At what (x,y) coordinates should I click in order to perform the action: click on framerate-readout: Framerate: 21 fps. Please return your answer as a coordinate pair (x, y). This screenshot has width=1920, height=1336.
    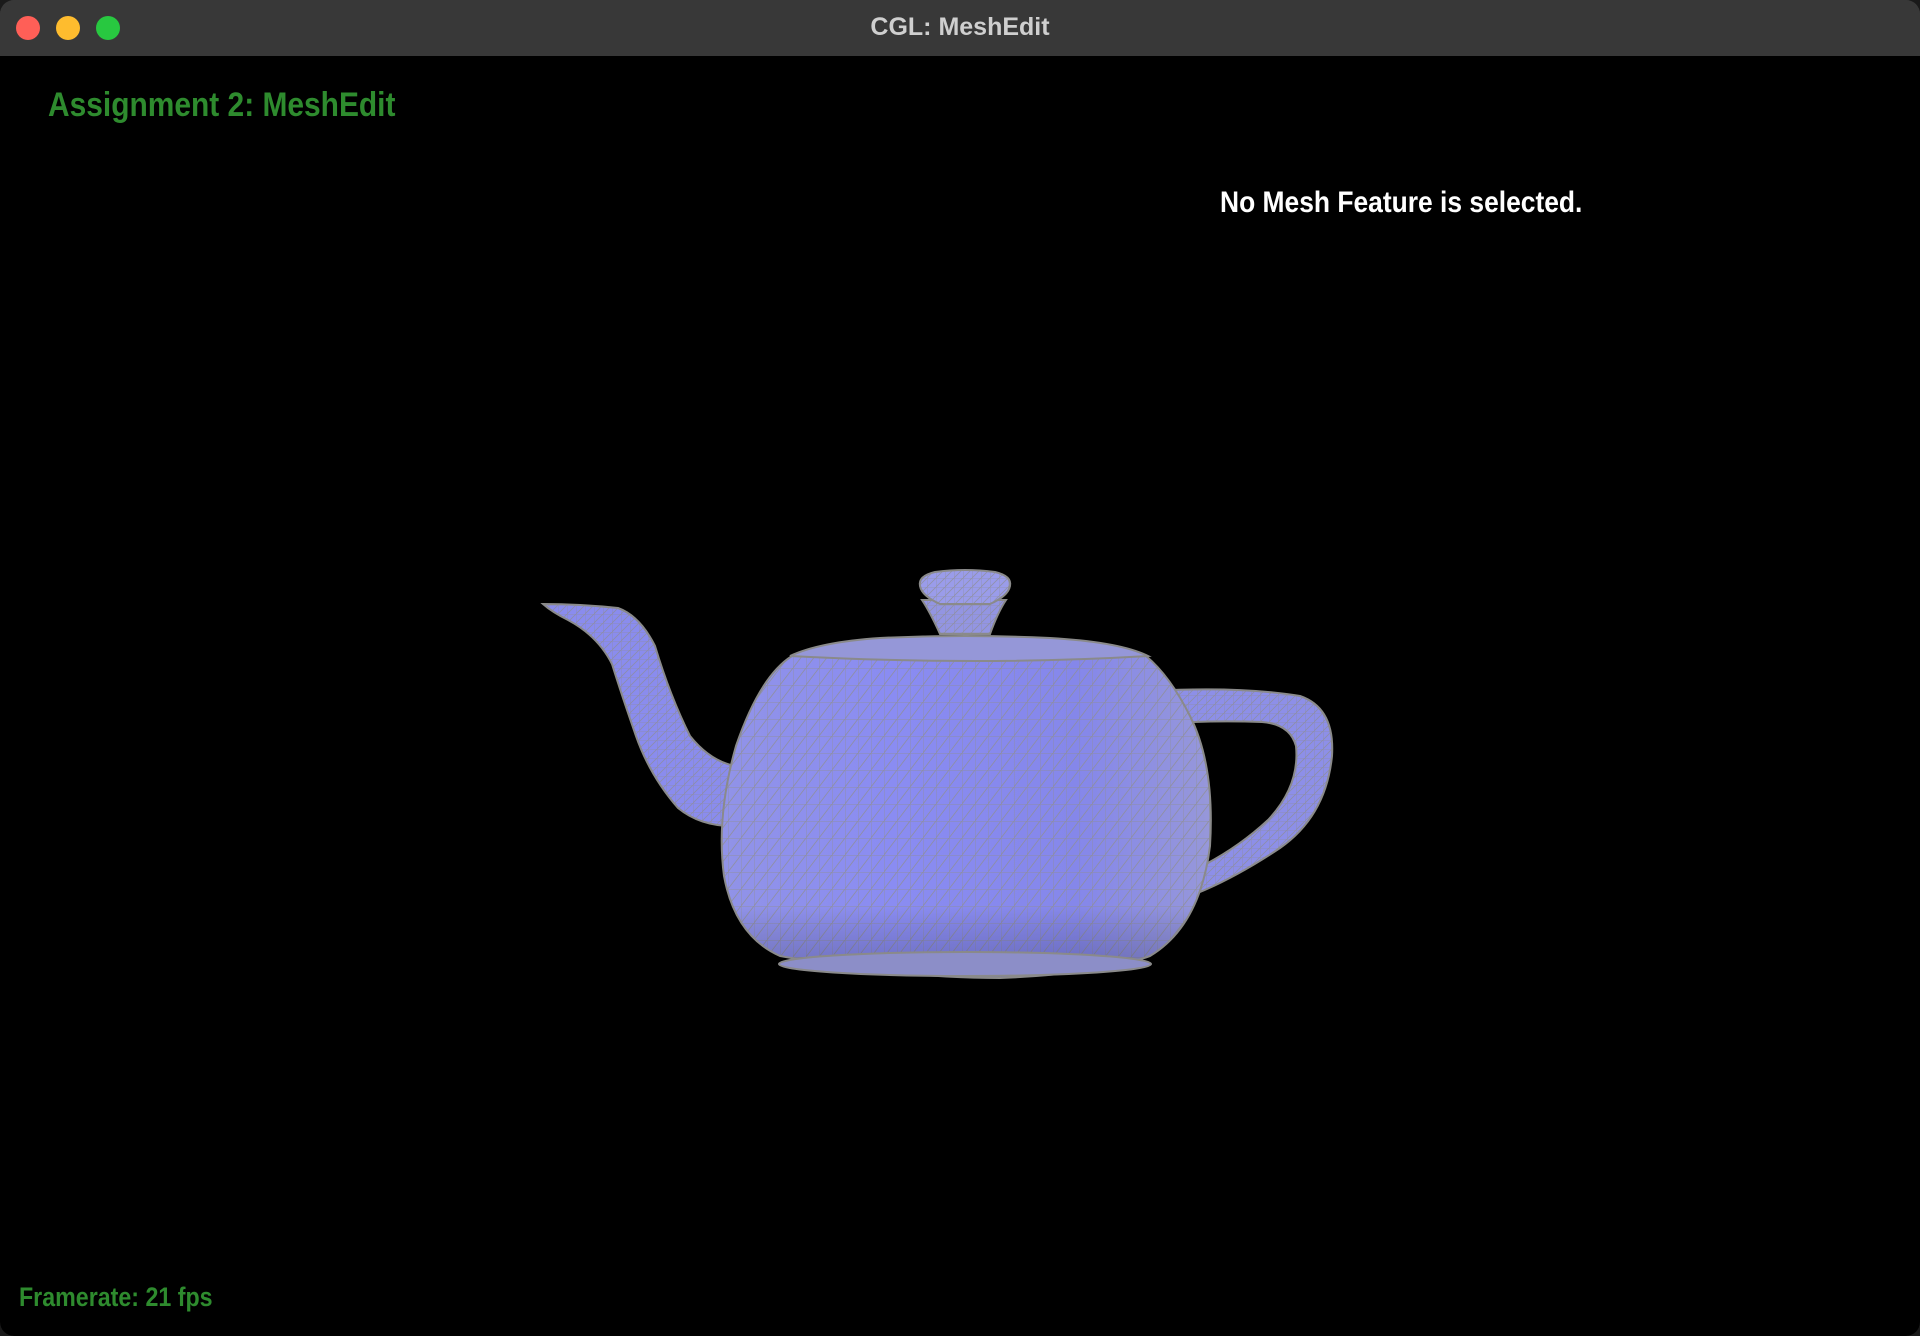
    Looking at the image, I should click on (116, 1297).